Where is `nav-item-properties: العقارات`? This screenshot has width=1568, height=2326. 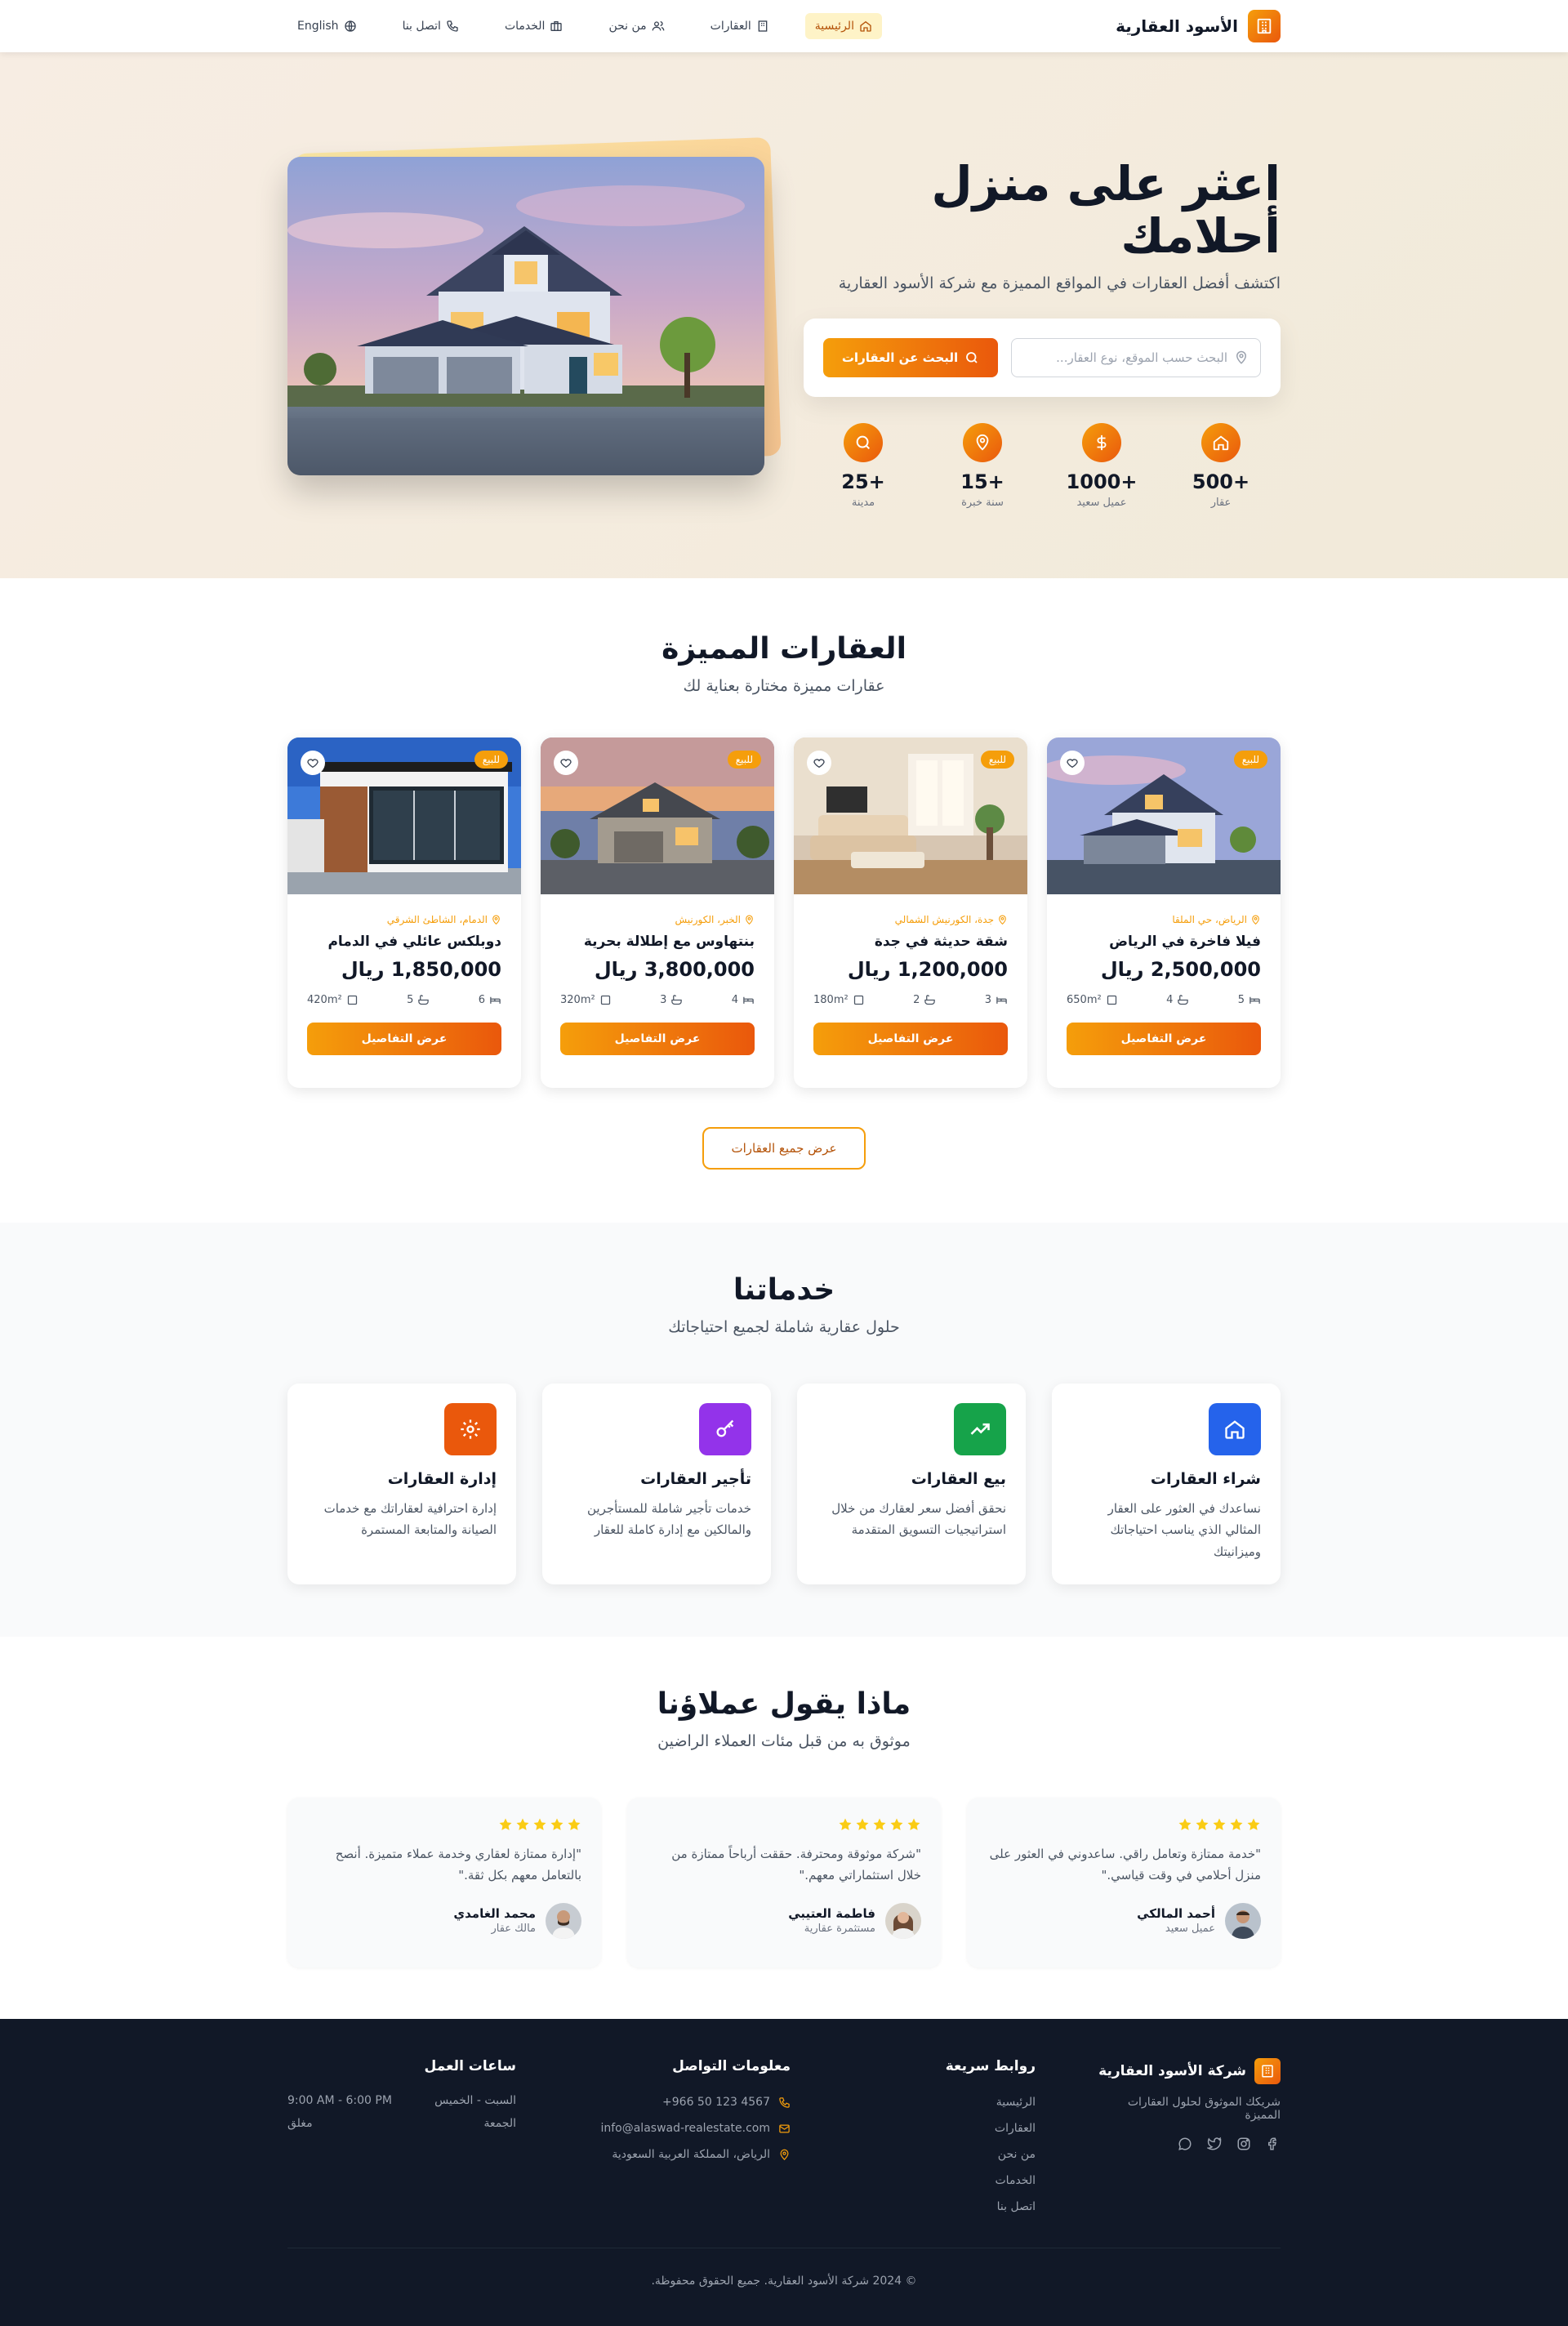
nav-item-properties: العقارات is located at coordinates (740, 26).